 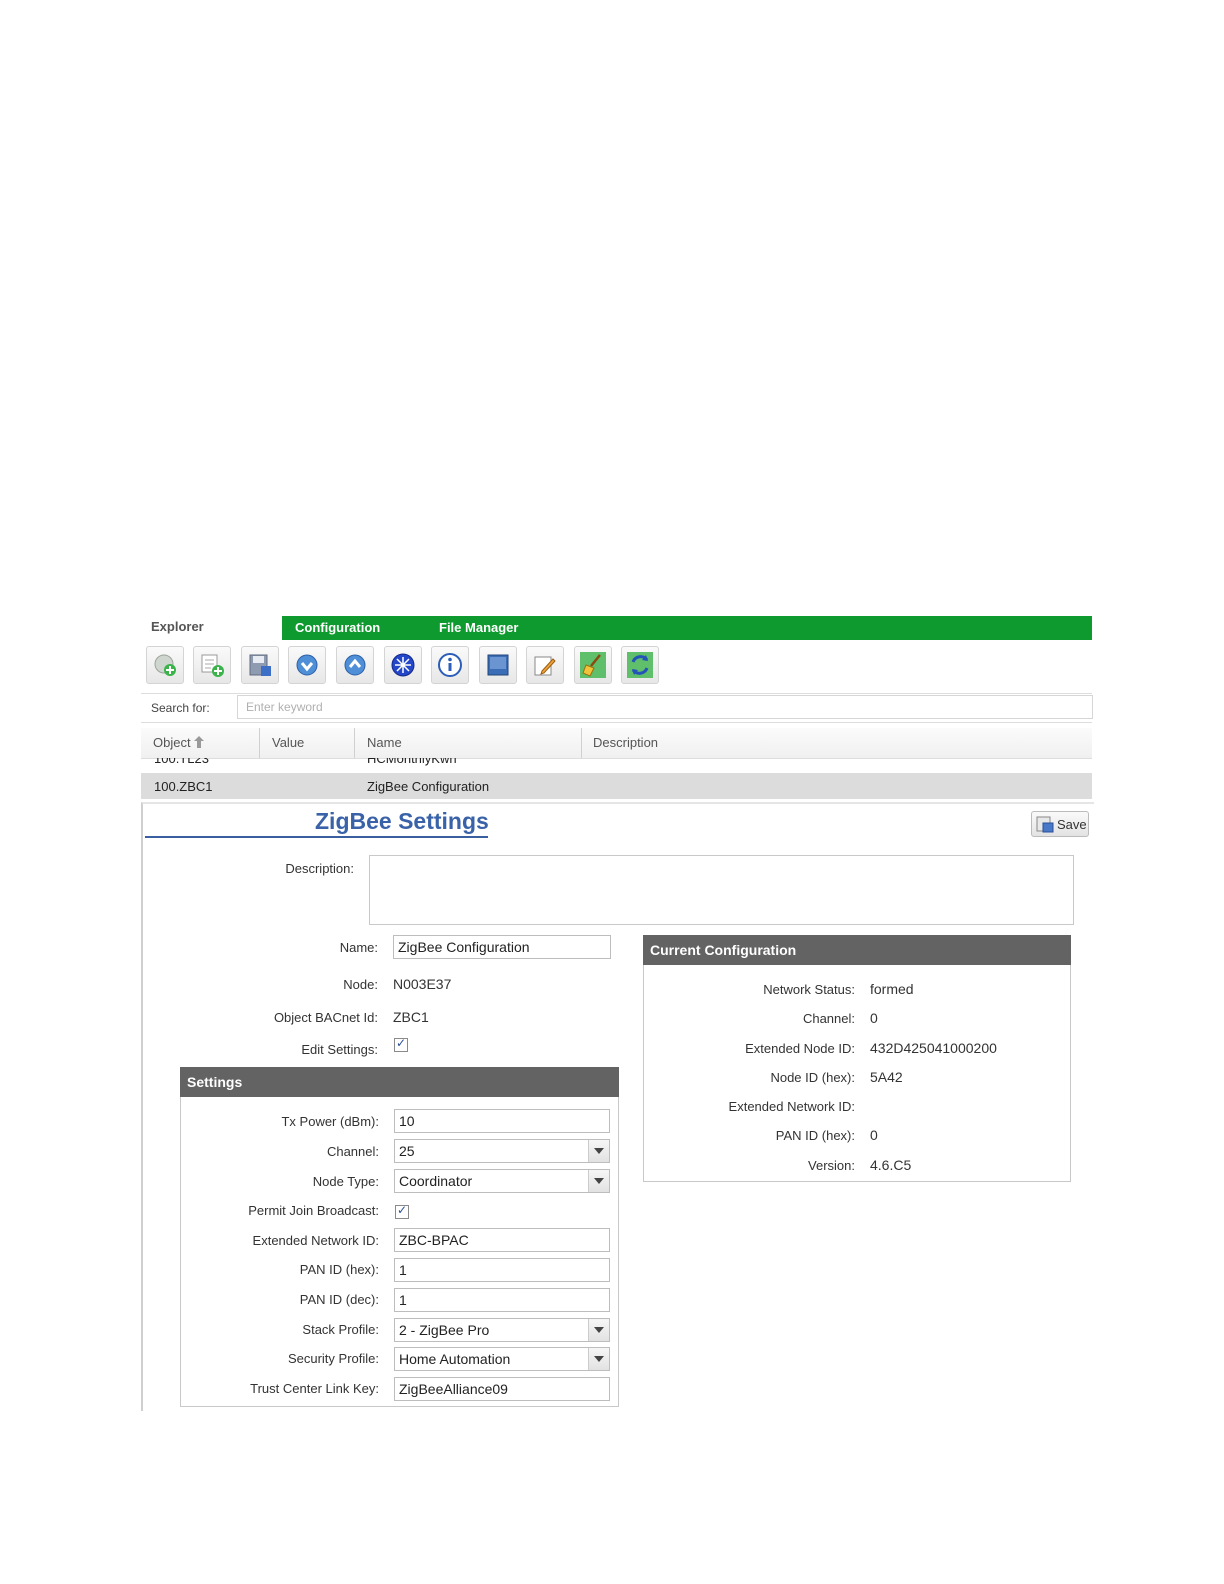 I want to click on current-channel-value: 0, so click(x=874, y=1018).